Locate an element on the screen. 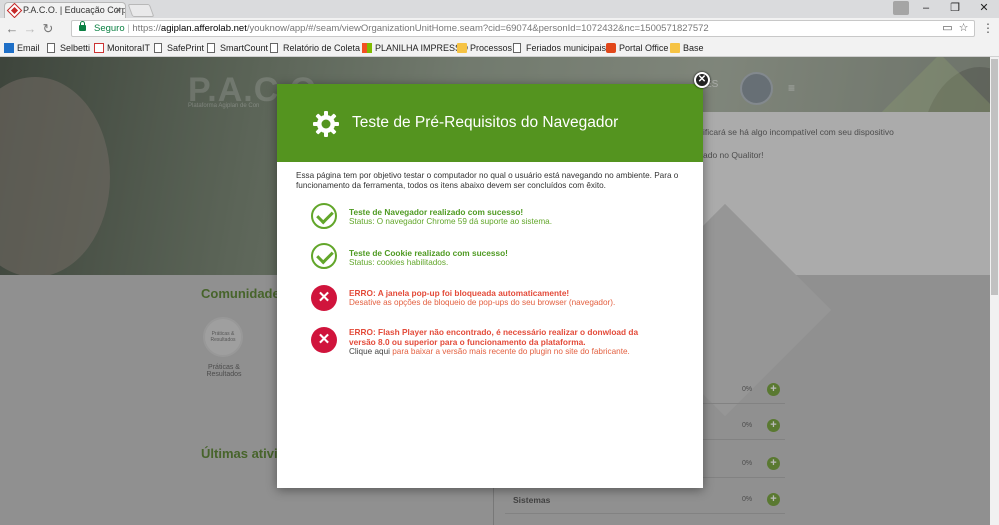  tab-title: P.A.C.O. | Educação Corp is located at coordinates (74, 10).